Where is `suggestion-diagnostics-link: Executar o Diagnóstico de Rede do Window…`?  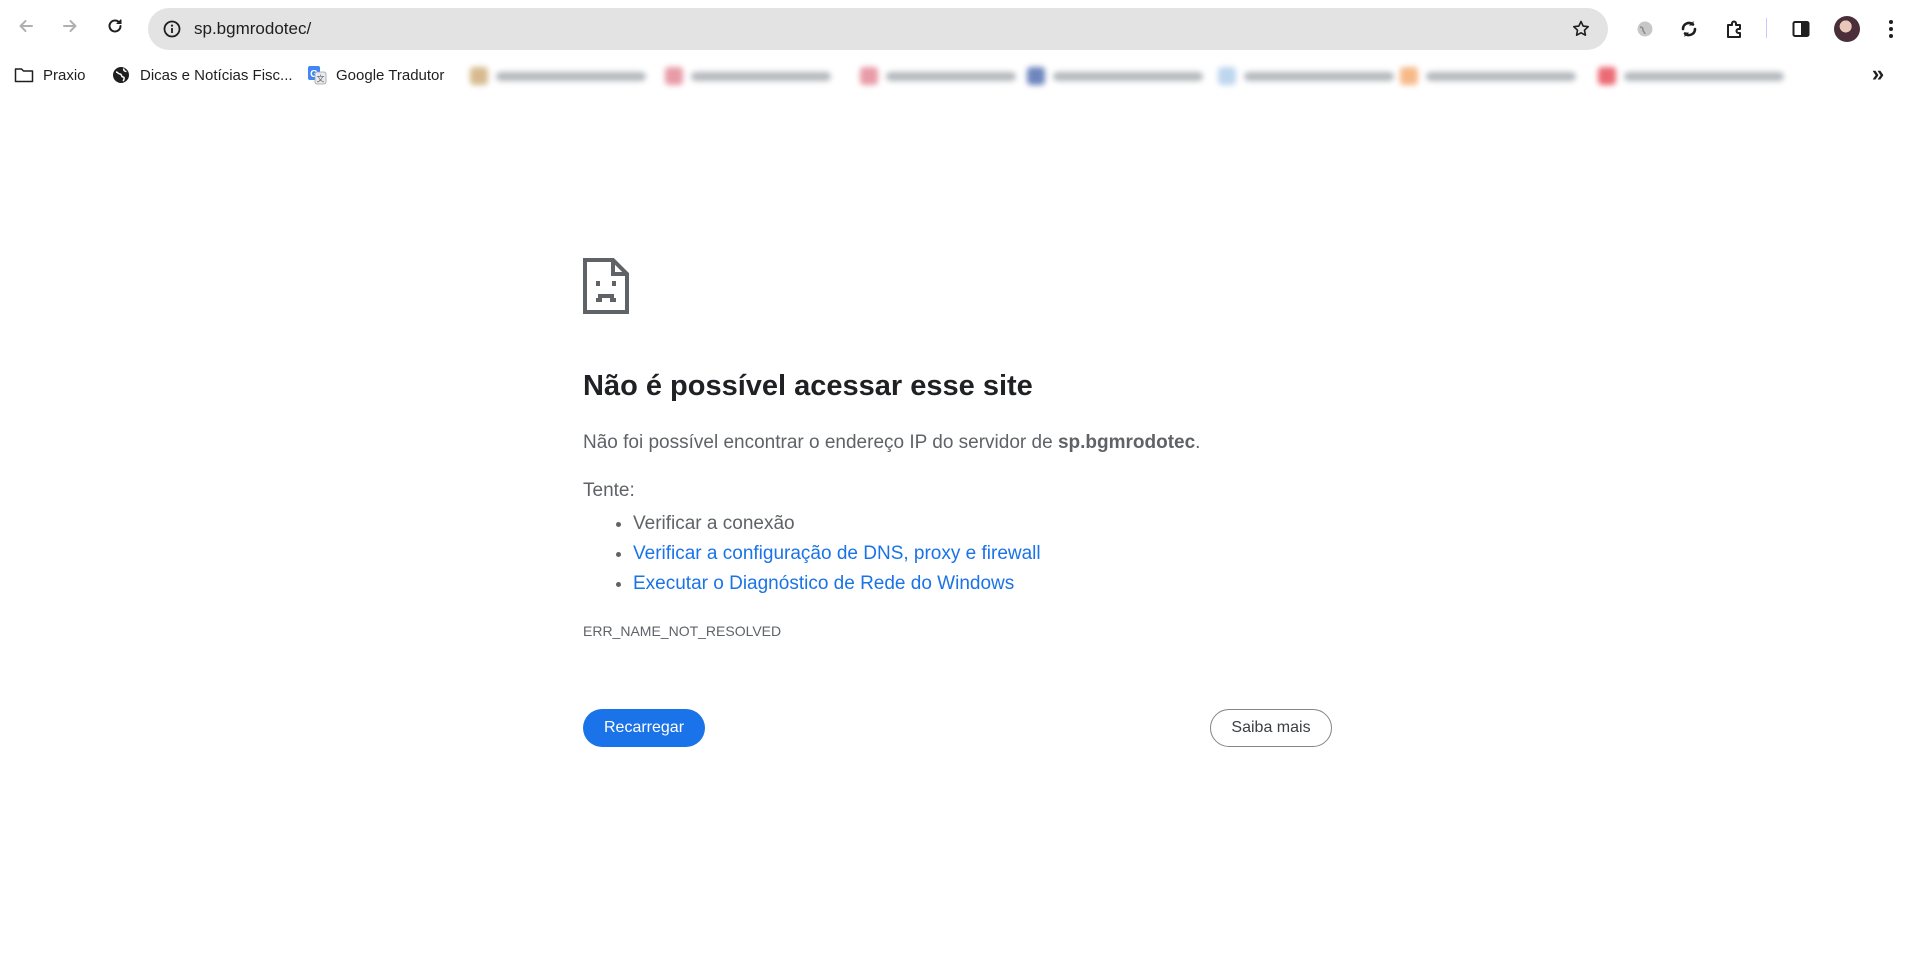
suggestion-diagnostics-link: Executar o Diagnóstico de Rede do Window… is located at coordinates (823, 583).